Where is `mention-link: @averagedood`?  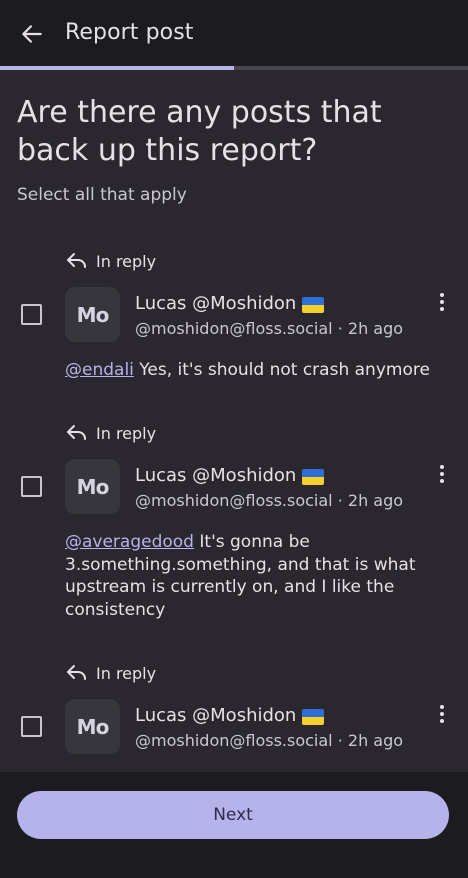 mention-link: @averagedood is located at coordinates (129, 542).